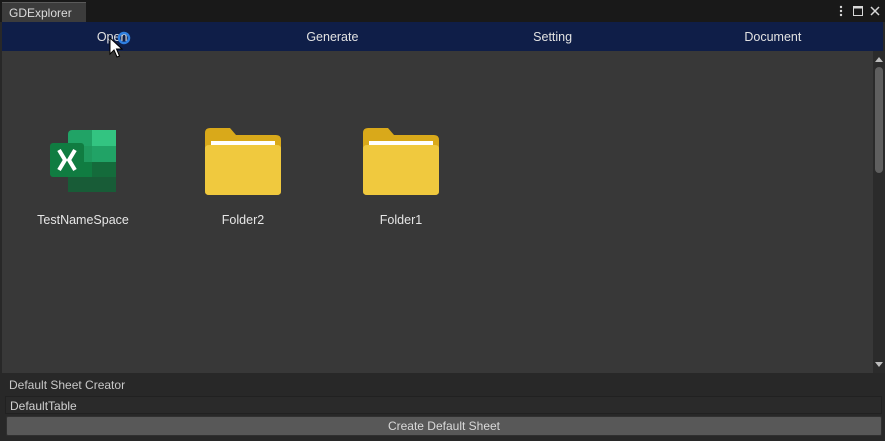  Describe the element at coordinates (879, 59) in the screenshot. I see `scroll-up-icon` at that location.